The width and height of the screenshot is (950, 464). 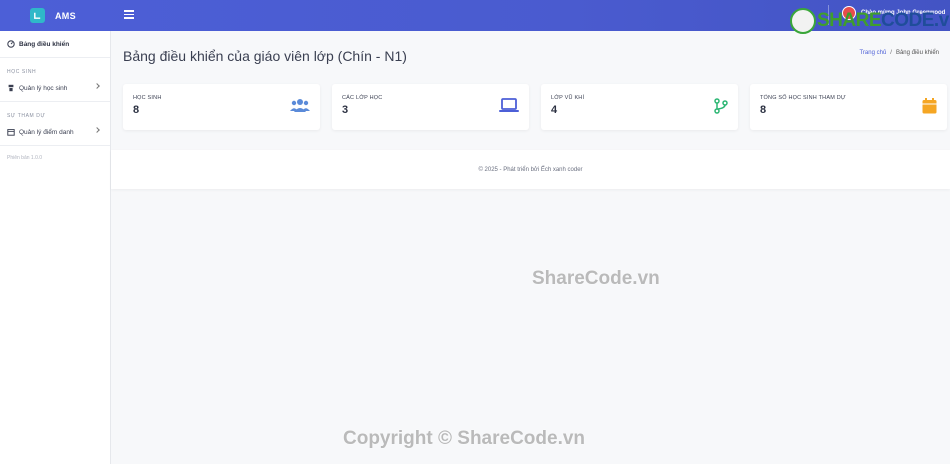 I want to click on sidebar-item-dashboard: Bảng điều khiển, so click(x=55, y=44).